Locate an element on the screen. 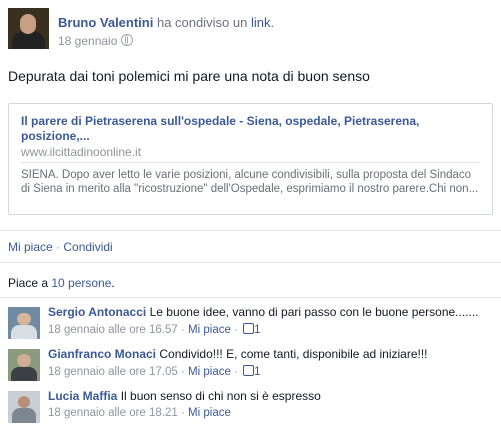 The height and width of the screenshot is (431, 501). comment-meta: 18 gennaio alle ore 18.21 · Mi piace is located at coordinates (139, 413).